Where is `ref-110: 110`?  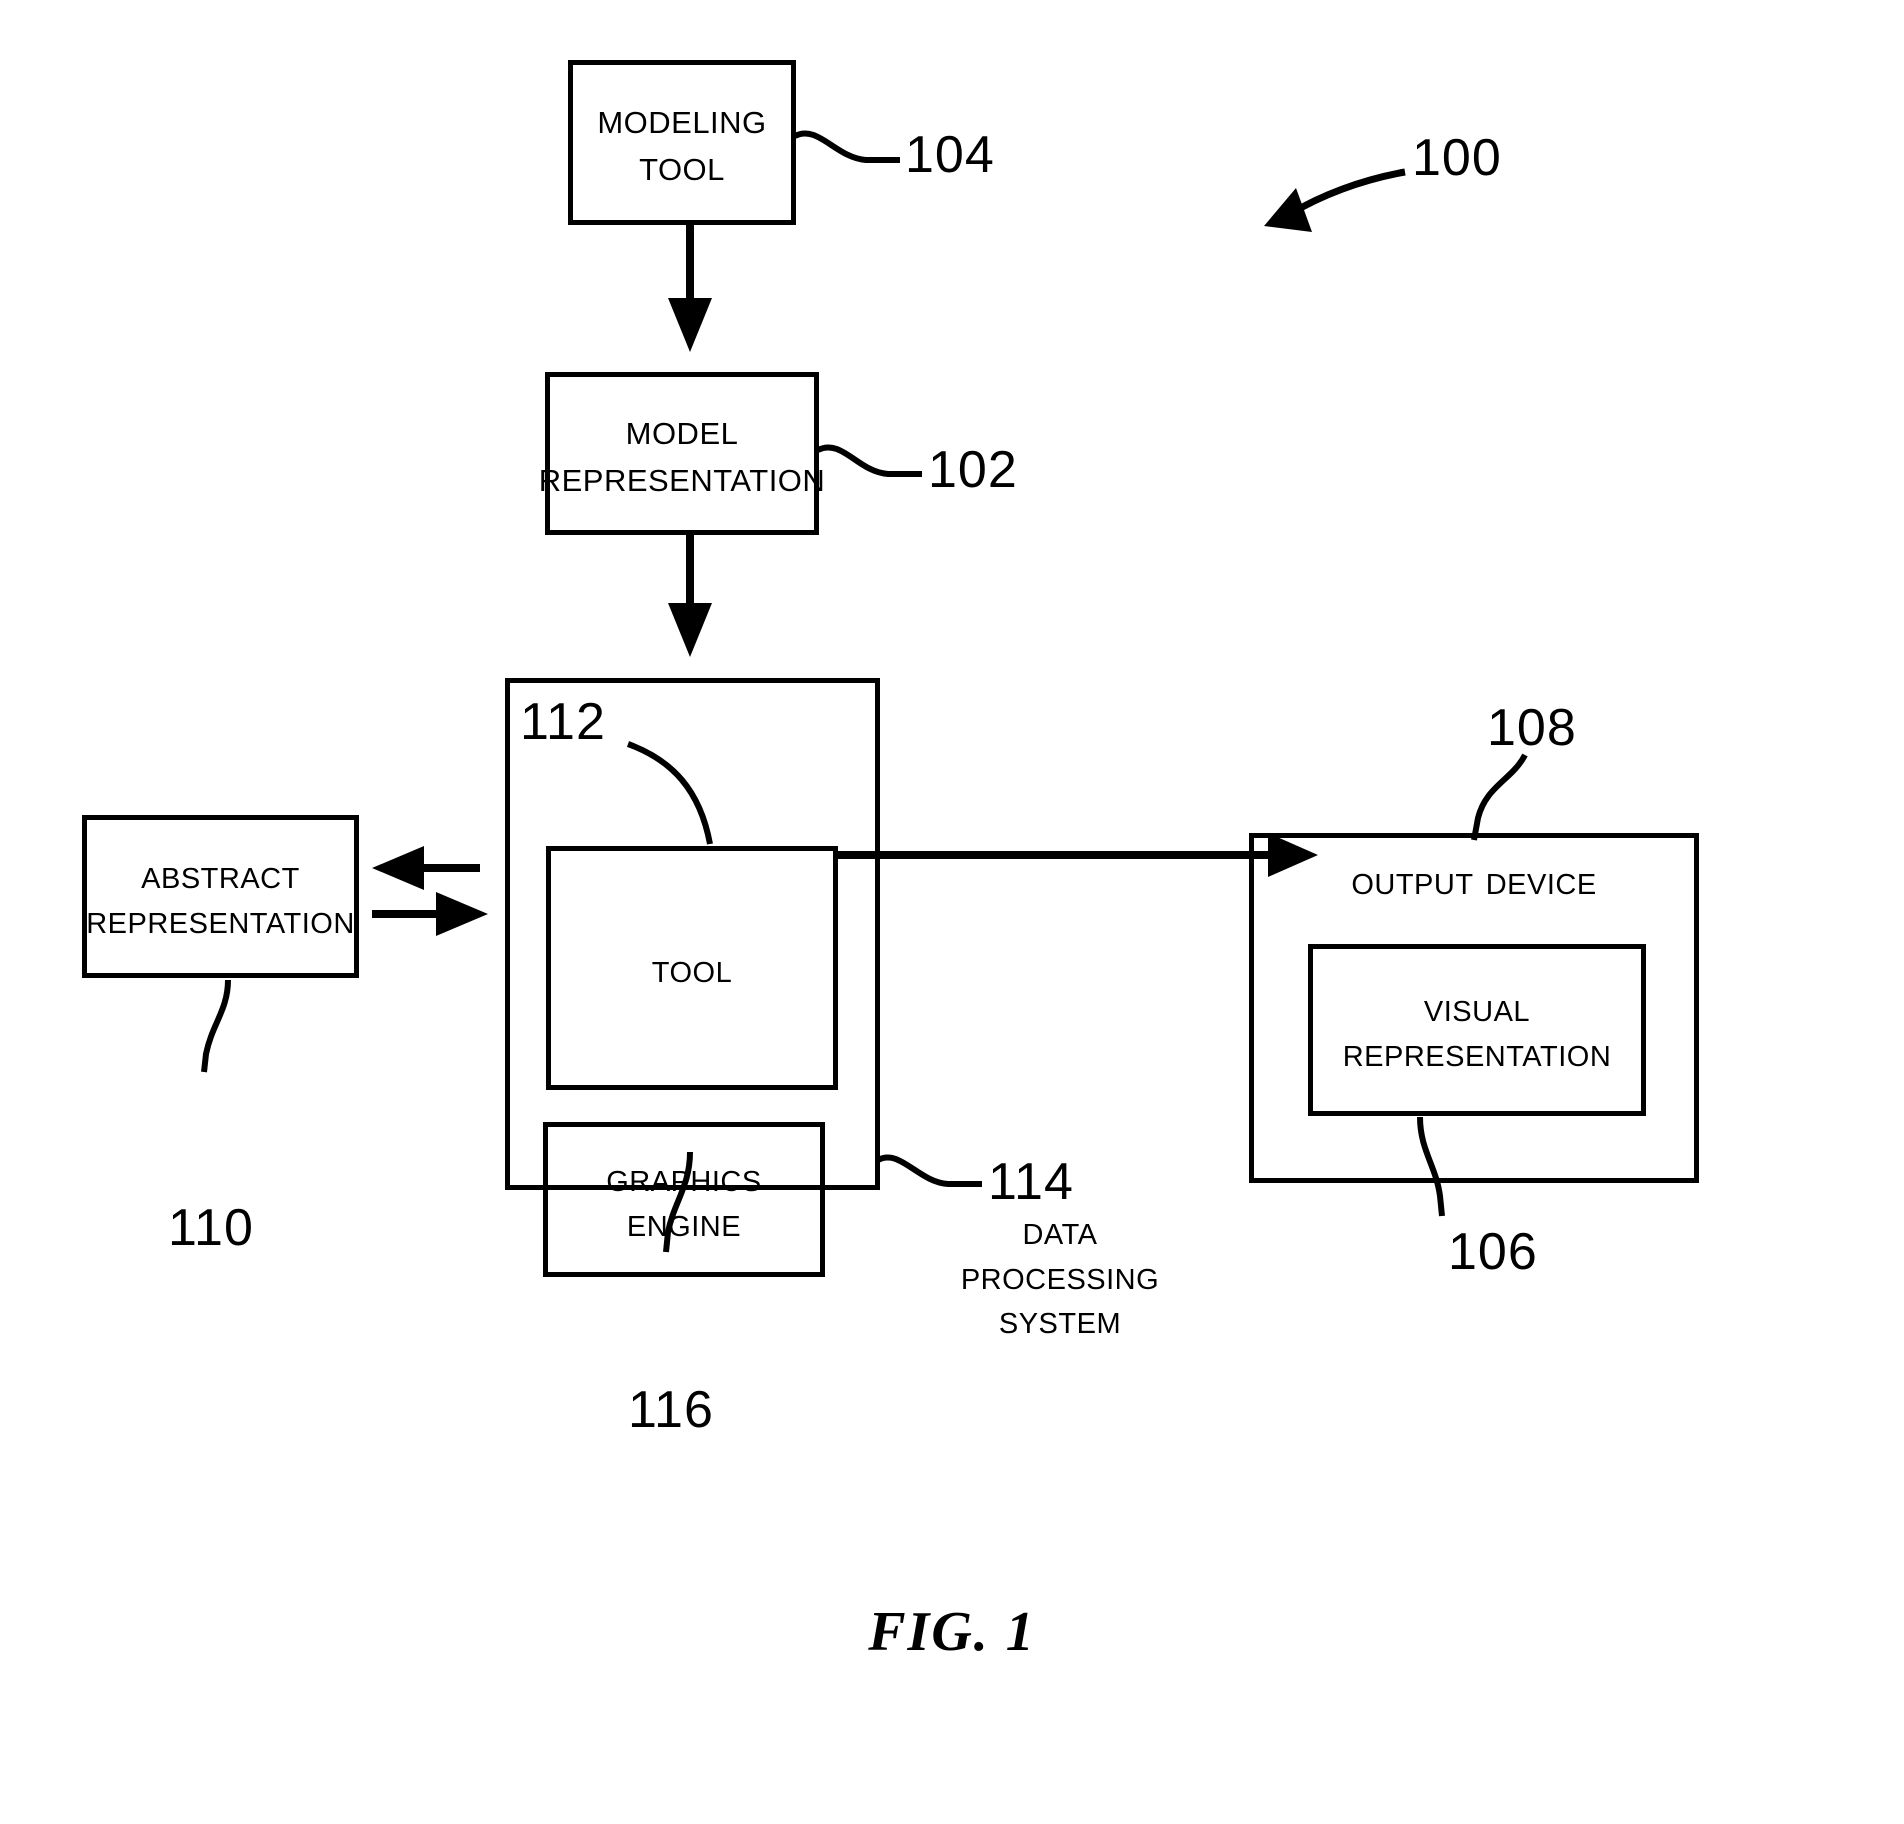
ref-110: 110 is located at coordinates (211, 1228).